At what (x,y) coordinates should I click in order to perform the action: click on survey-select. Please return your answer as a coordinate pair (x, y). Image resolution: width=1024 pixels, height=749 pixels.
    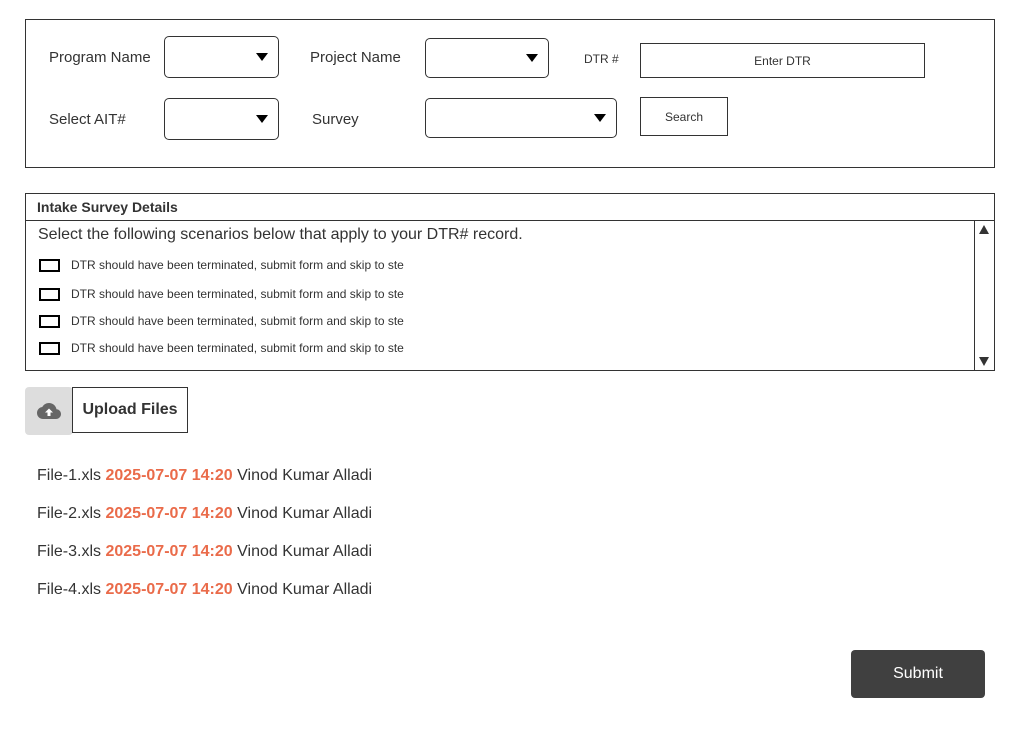
    Looking at the image, I should click on (521, 118).